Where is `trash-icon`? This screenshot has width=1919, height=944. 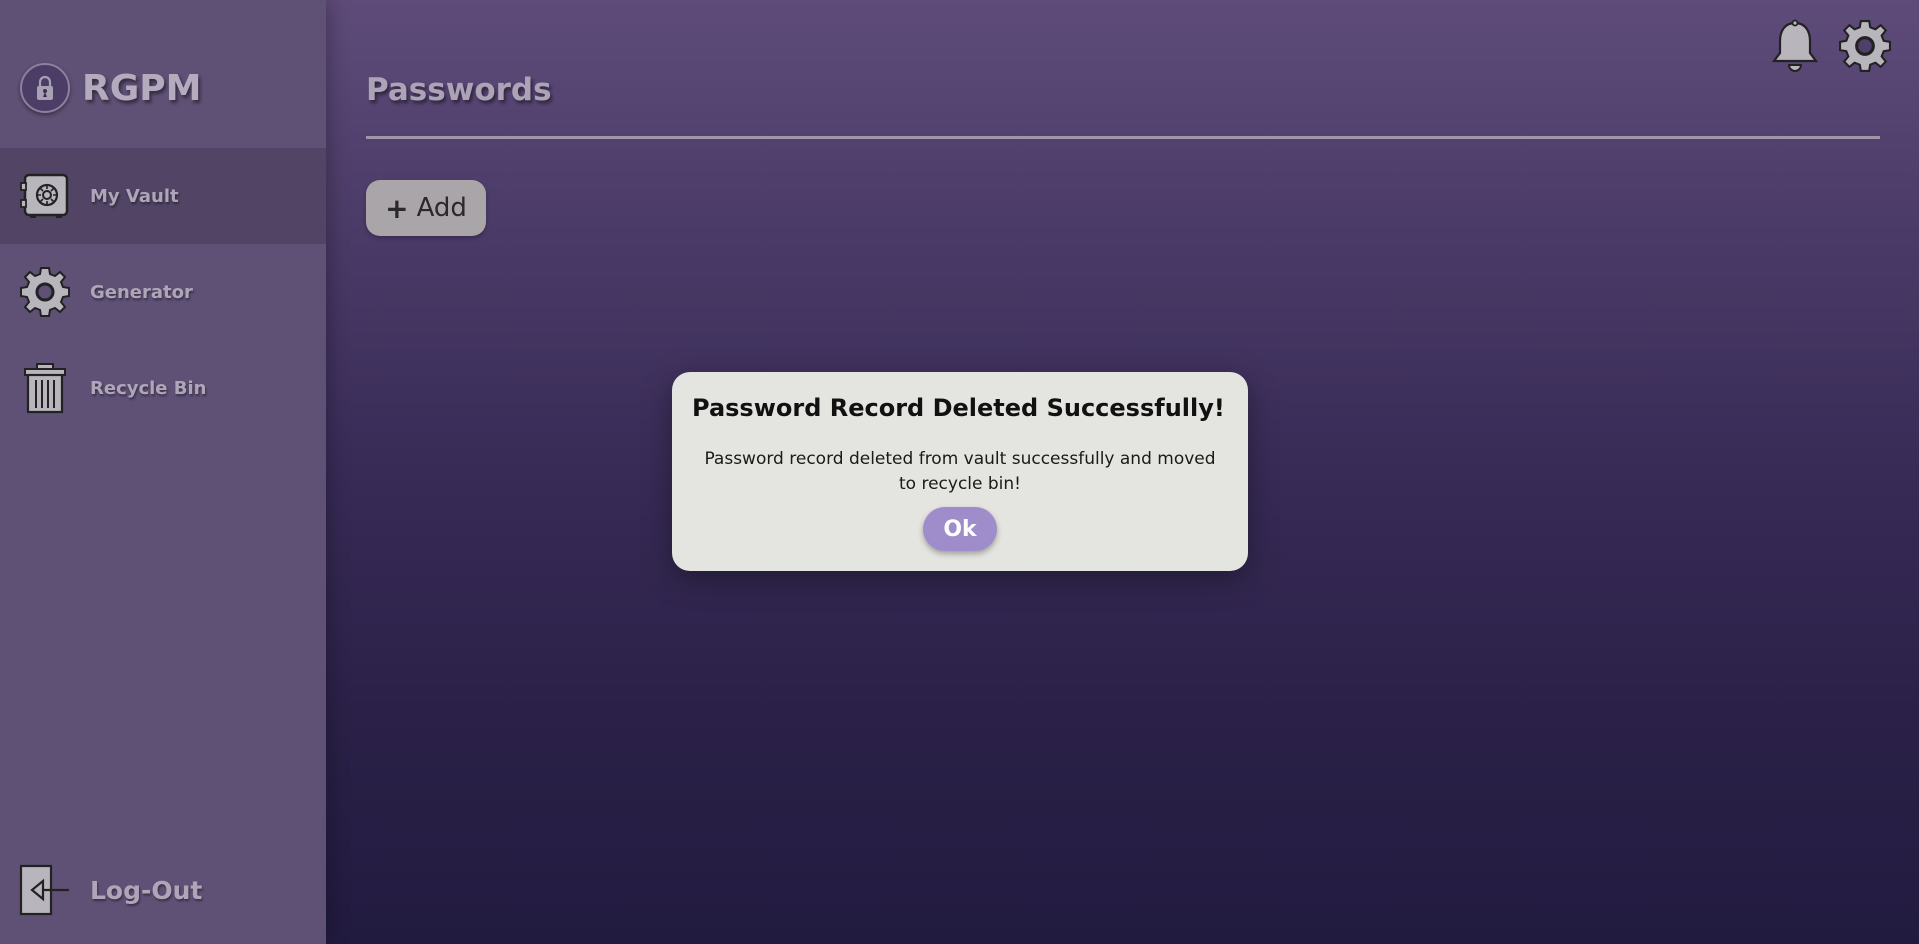
trash-icon is located at coordinates (45, 388).